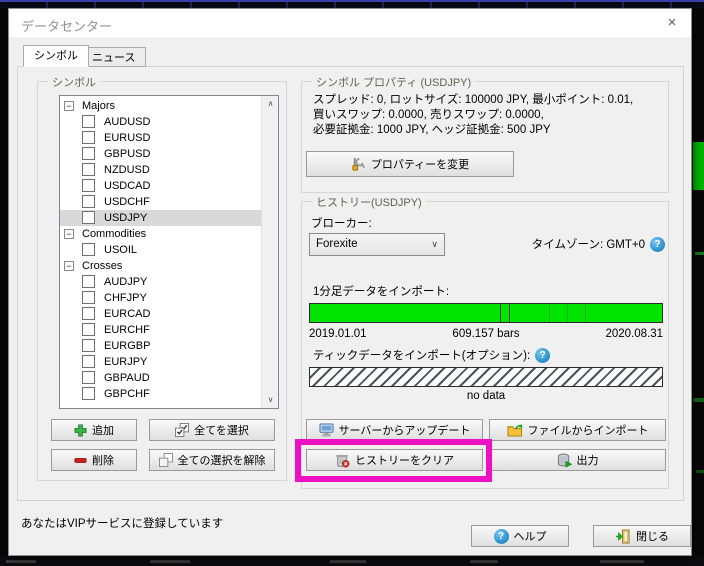 This screenshot has width=704, height=566. I want to click on deselect-all-icon, so click(165, 460).